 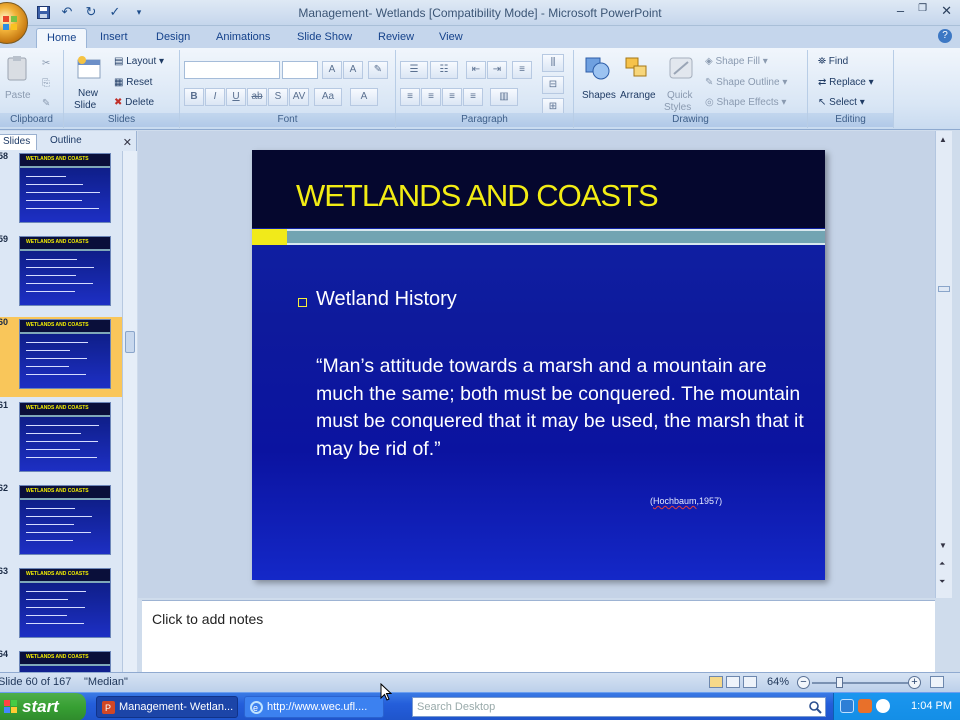 I want to click on shape-effects-button: ◎ Shape Effects ▾, so click(x=745, y=102).